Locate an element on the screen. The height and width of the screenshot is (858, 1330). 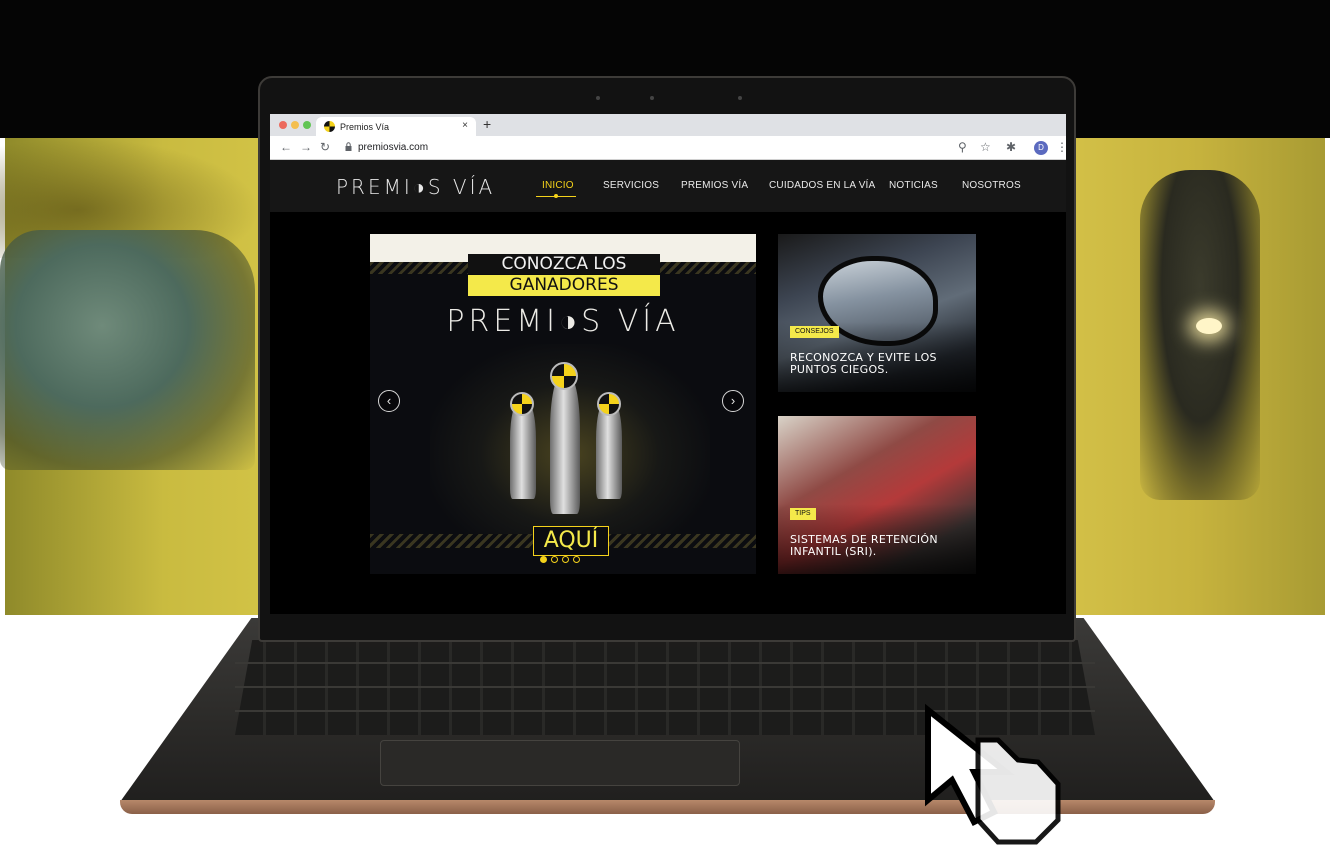
tab-bar: Premios Vía × + is located at coordinates (668, 125).